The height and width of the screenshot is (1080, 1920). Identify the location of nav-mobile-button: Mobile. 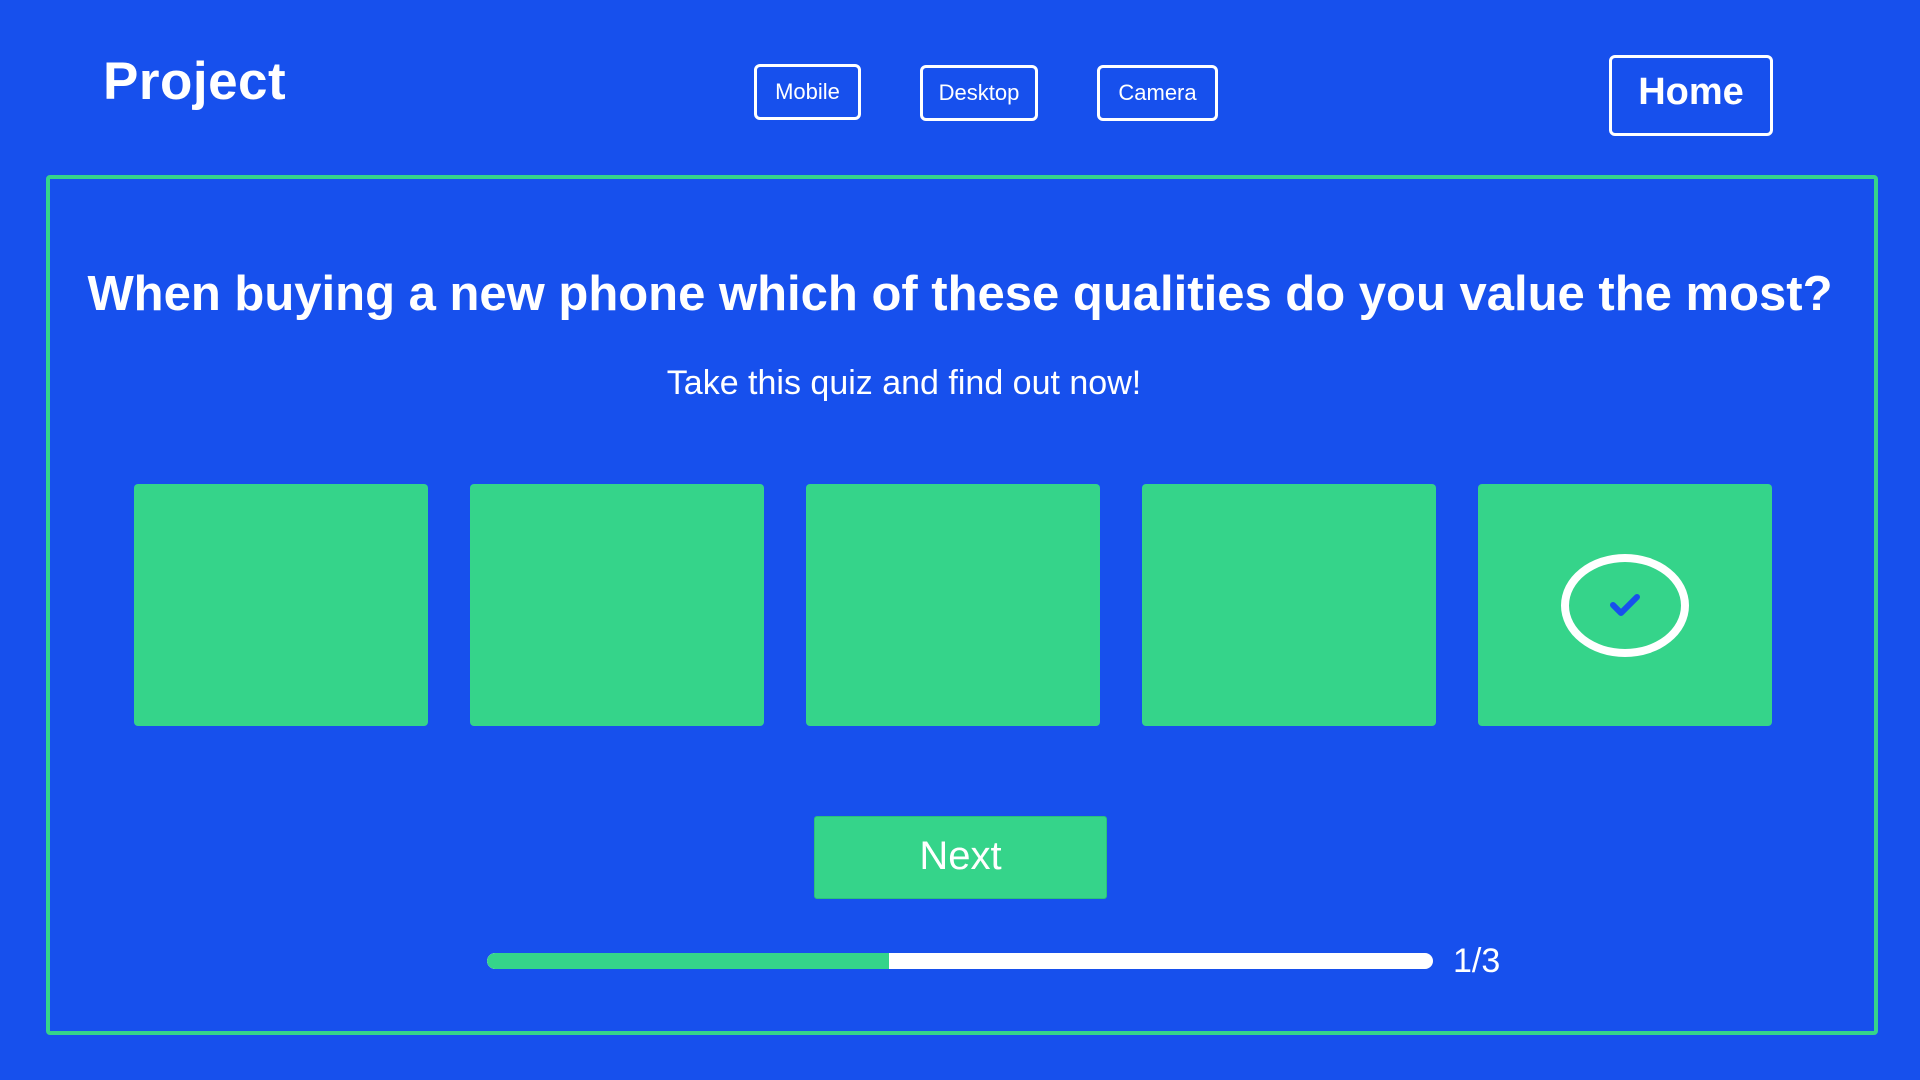
(807, 92).